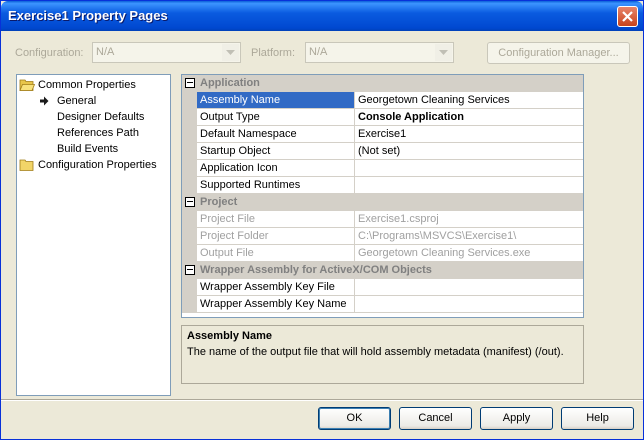 The height and width of the screenshot is (440, 644). What do you see at coordinates (276, 117) in the screenshot?
I see `property-name: Output Type` at bounding box center [276, 117].